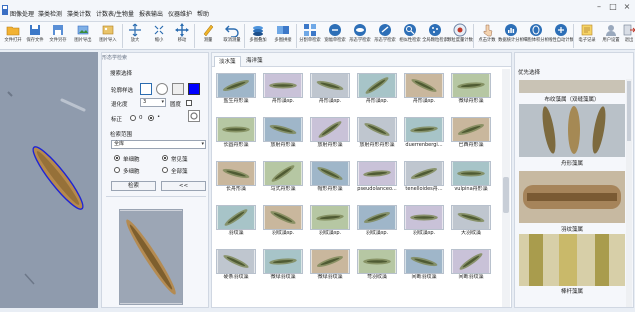 The image size is (635, 312). Describe the element at coordinates (625, 36) in the screenshot. I see `exit-button: 退出` at that location.